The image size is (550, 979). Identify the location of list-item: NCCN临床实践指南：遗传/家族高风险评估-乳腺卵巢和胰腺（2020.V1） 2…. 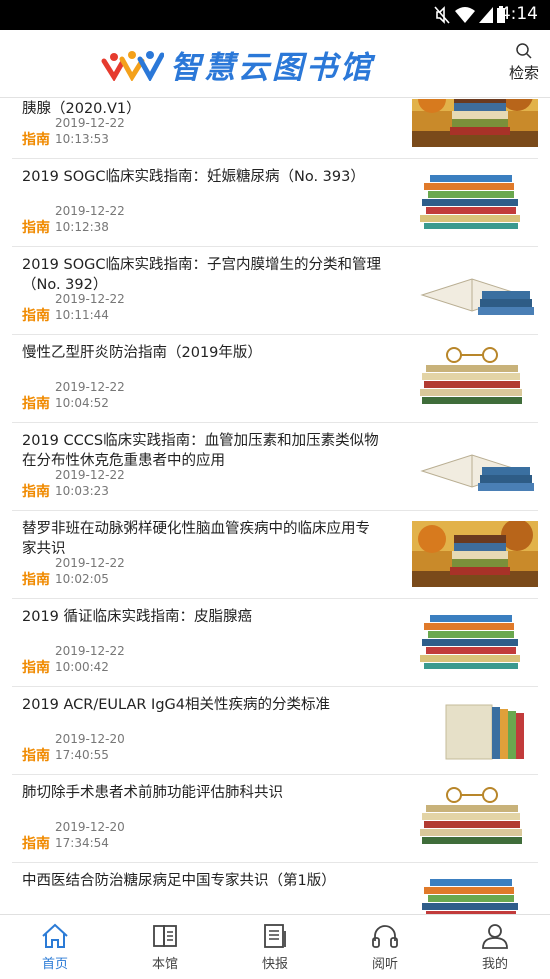
(275, 129).